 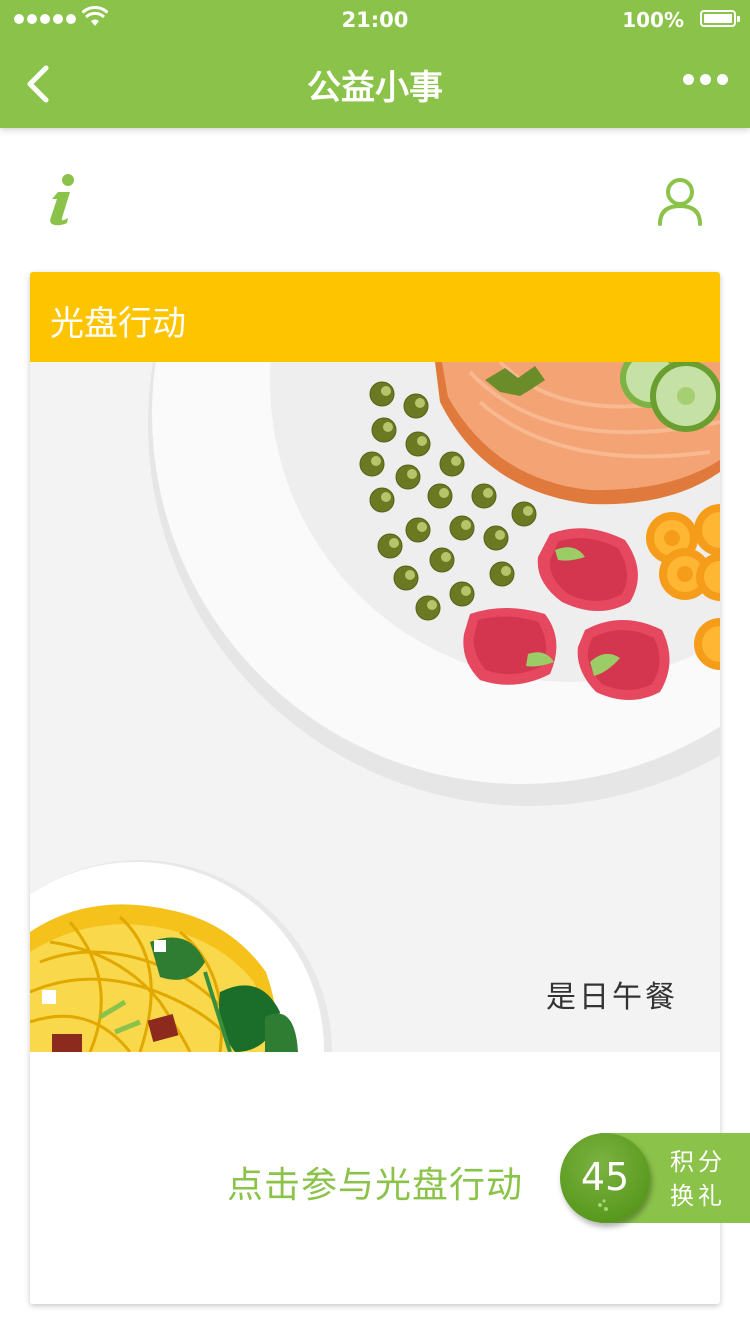 I want to click on meal-caption: 是日午餐, so click(x=612, y=997).